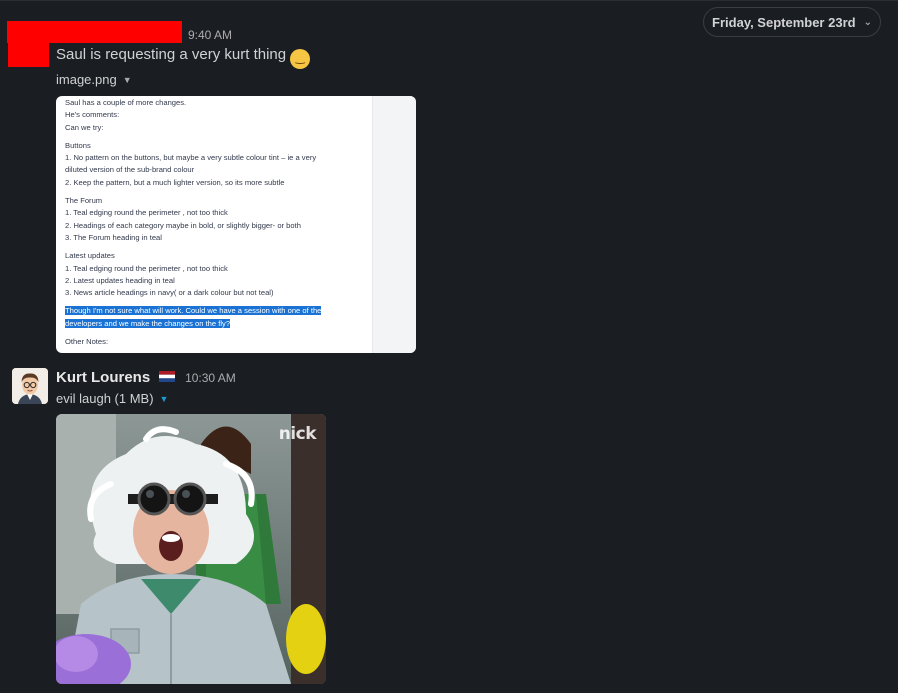  I want to click on document-line: Can we try:, so click(84, 127).